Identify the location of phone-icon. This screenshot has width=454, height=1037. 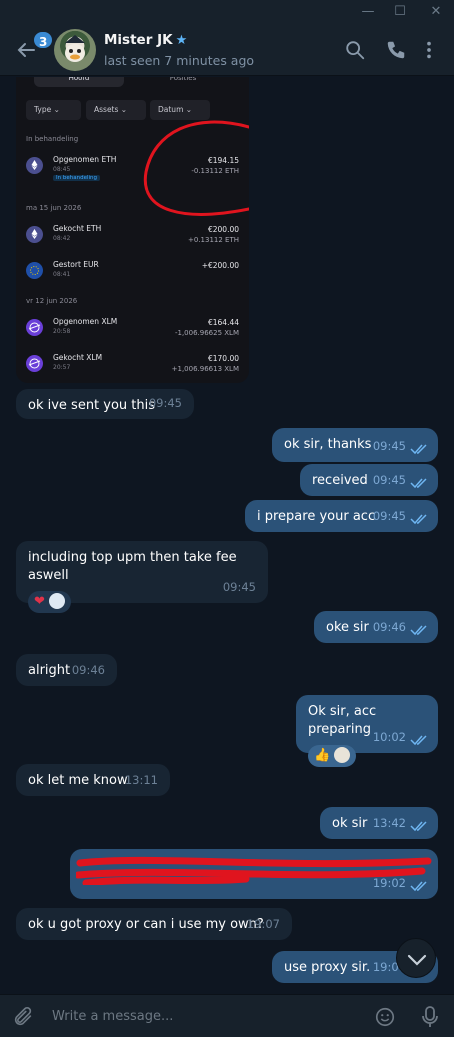
(396, 50).